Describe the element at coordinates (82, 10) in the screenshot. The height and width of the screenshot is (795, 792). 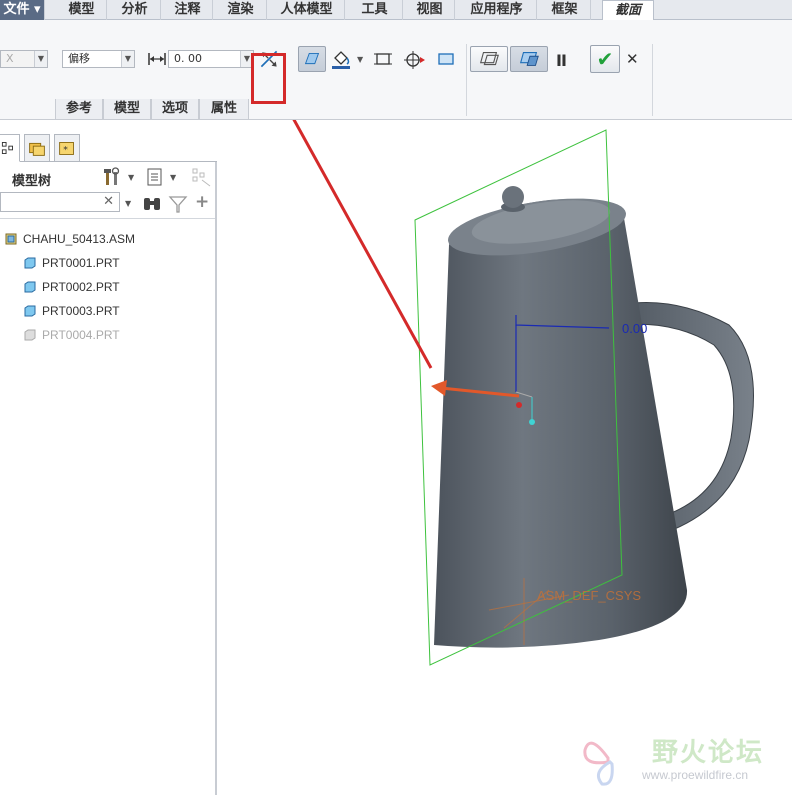
I see `tab-model: 模型` at that location.